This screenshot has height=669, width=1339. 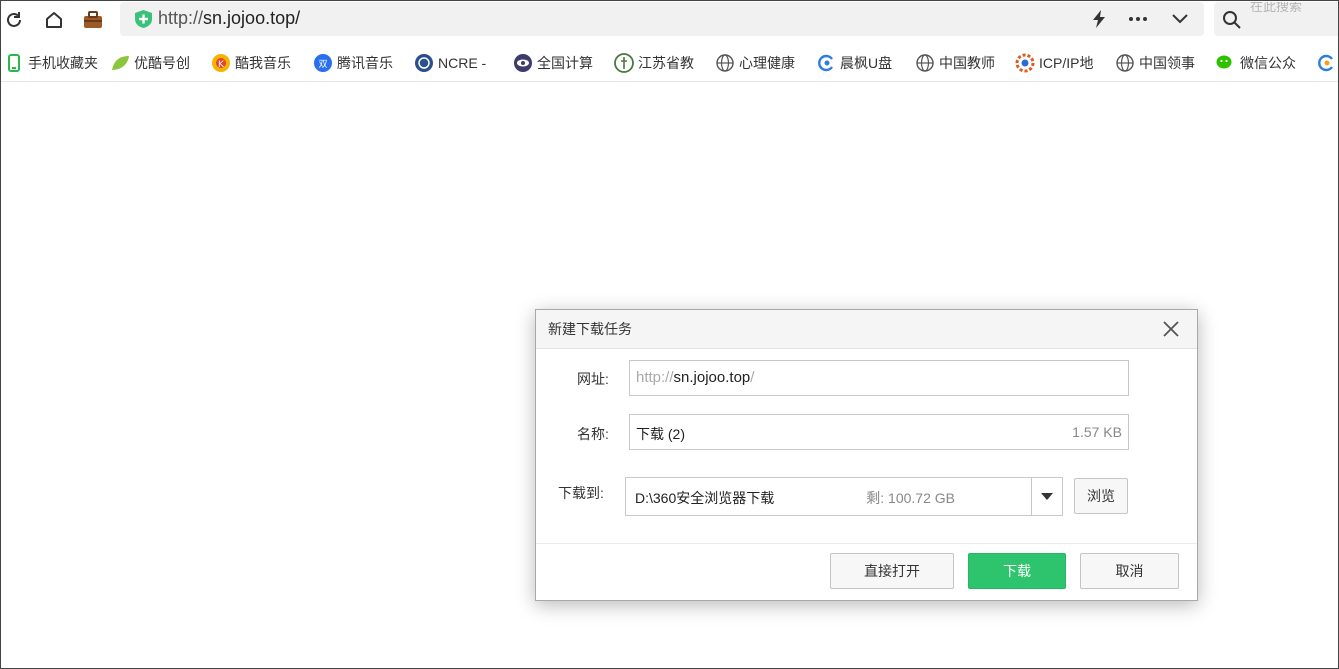 What do you see at coordinates (1171, 329) in the screenshot?
I see `close-icon` at bounding box center [1171, 329].